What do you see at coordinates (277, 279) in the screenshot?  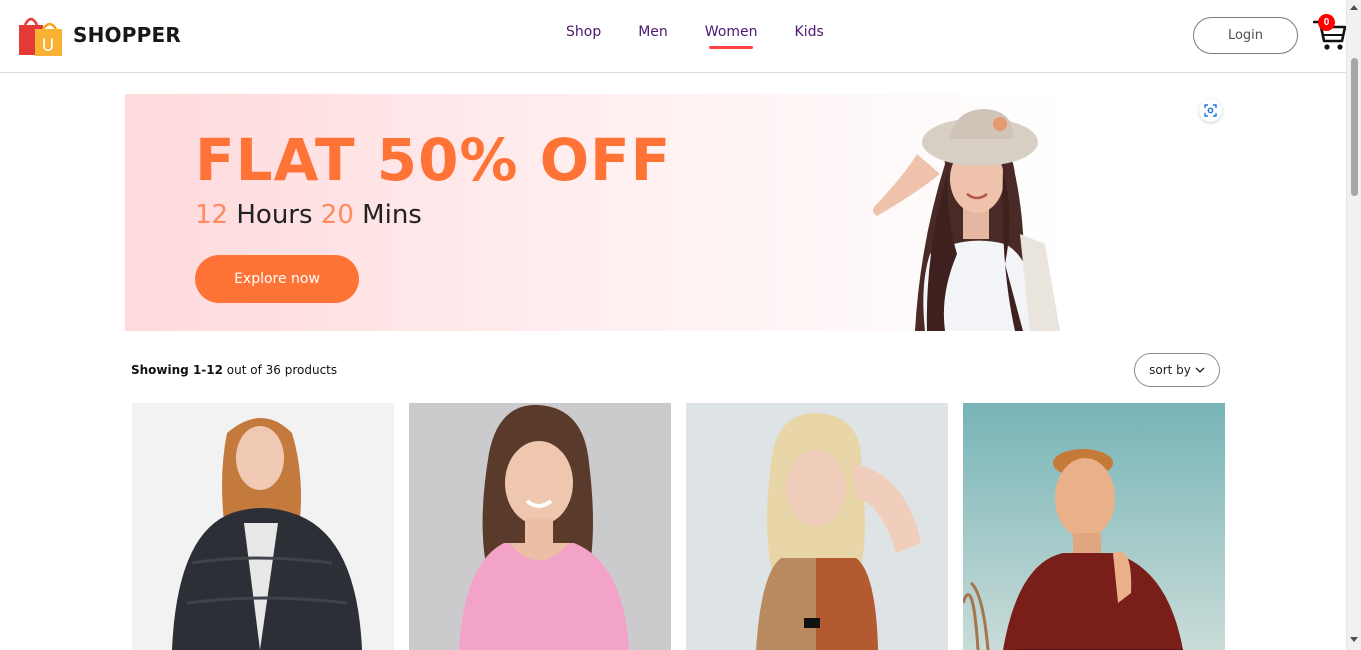 I see `explore-now-button: Explore now` at bounding box center [277, 279].